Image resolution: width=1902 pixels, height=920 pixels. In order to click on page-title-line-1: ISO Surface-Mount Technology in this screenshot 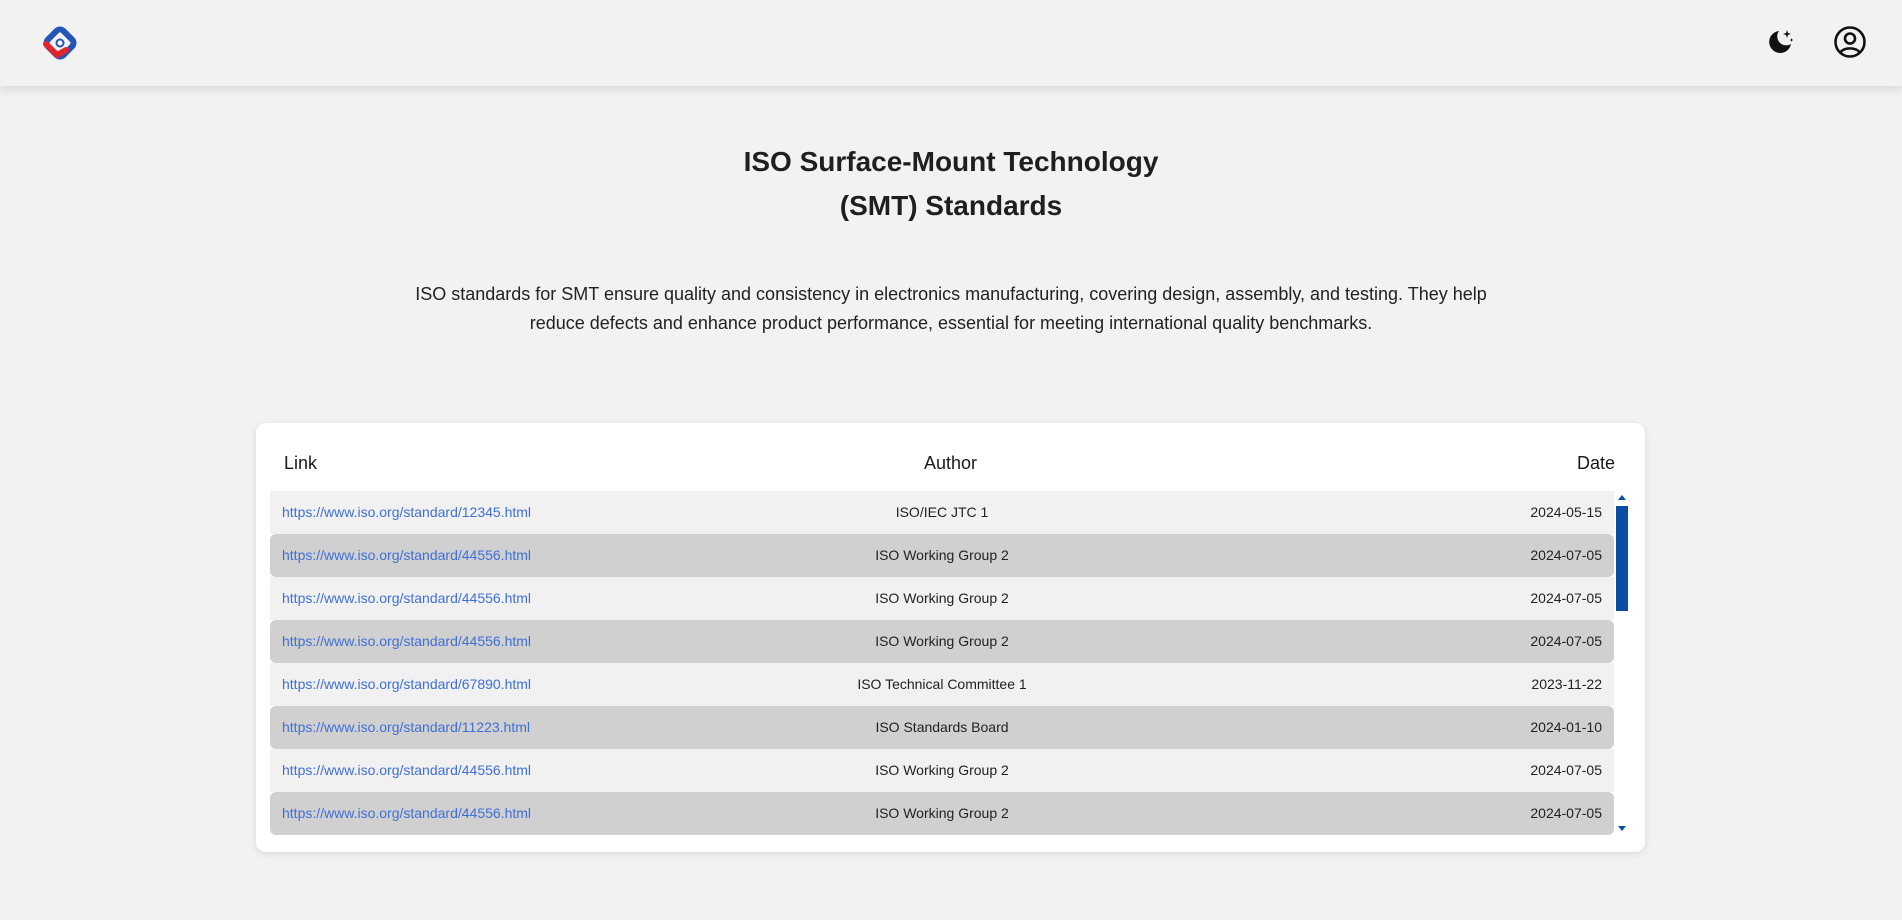, I will do `click(951, 161)`.